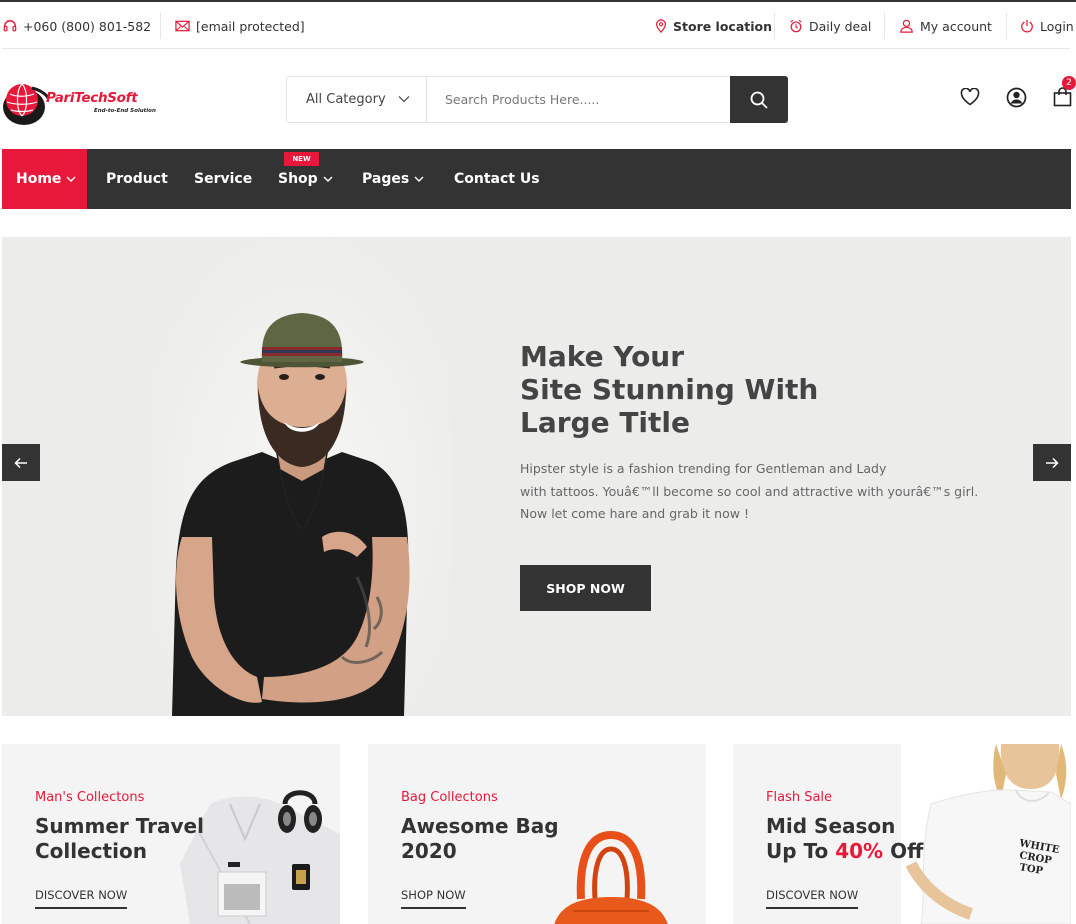 This screenshot has height=924, width=1076. Describe the element at coordinates (602, 356) in the screenshot. I see `hero-title-line: Make Your` at that location.